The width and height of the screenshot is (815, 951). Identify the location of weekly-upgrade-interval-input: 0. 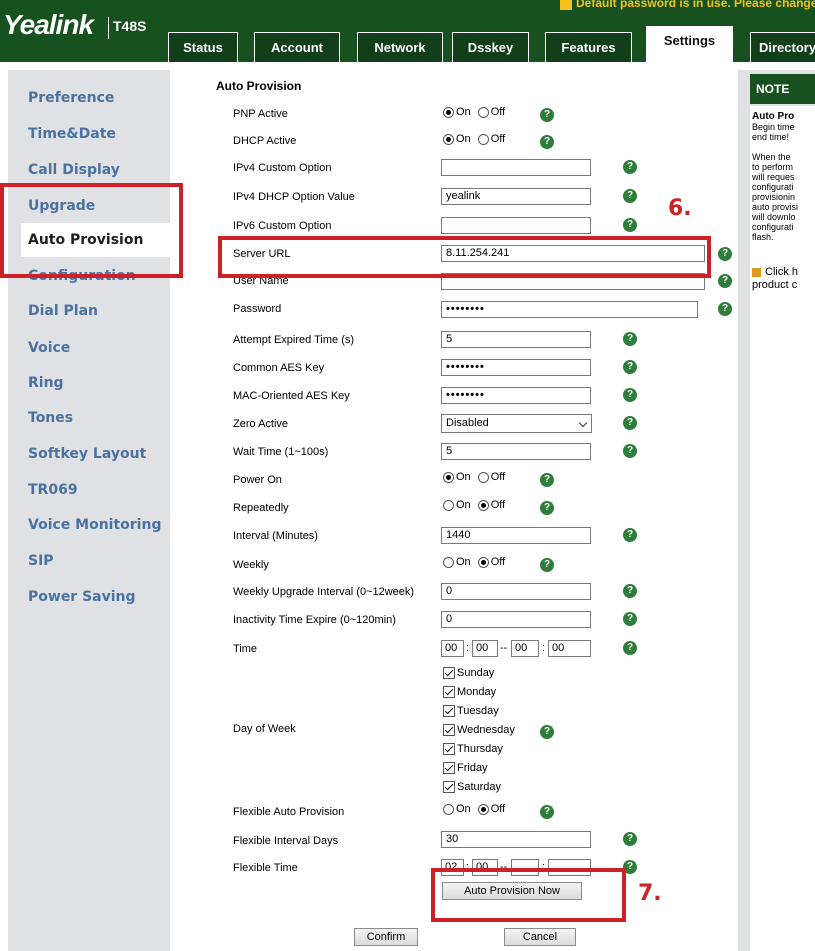
(516, 591).